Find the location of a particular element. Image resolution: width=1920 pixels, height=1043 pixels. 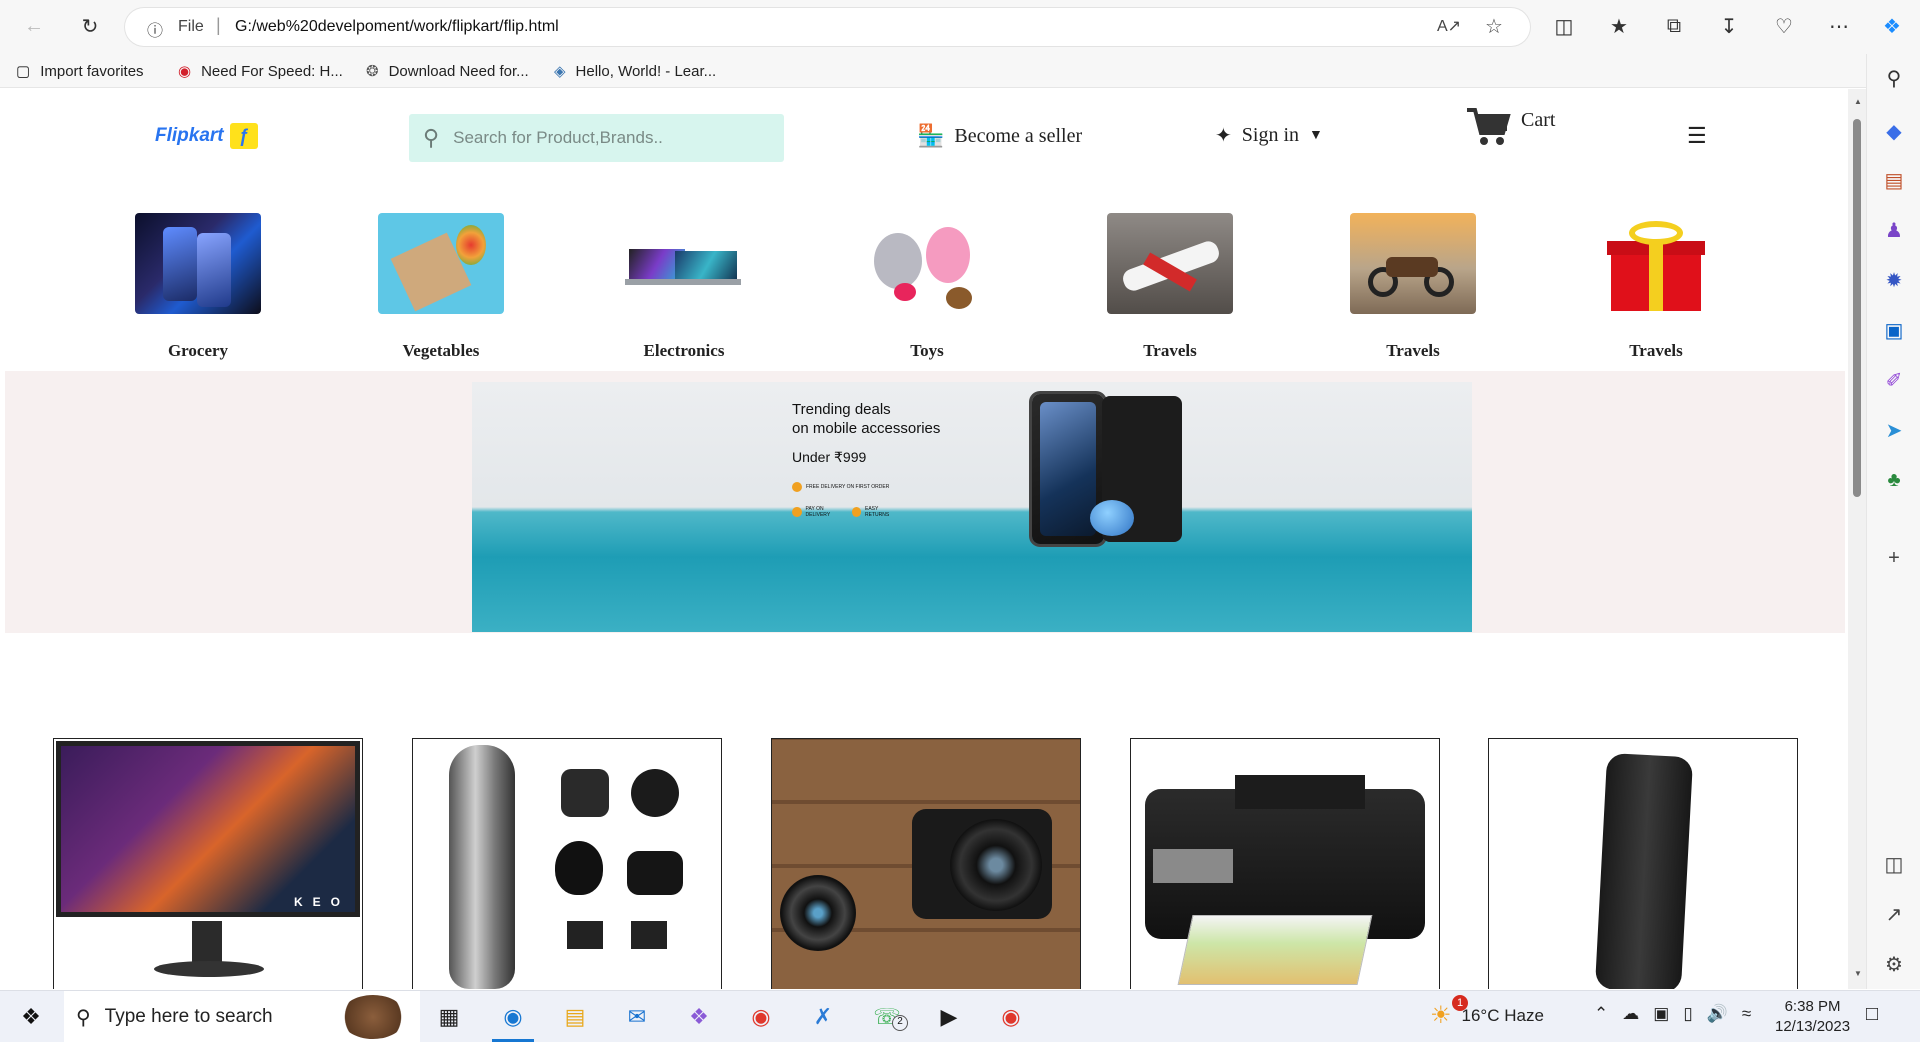

mail-app-icon: ✉ is located at coordinates (637, 1017).